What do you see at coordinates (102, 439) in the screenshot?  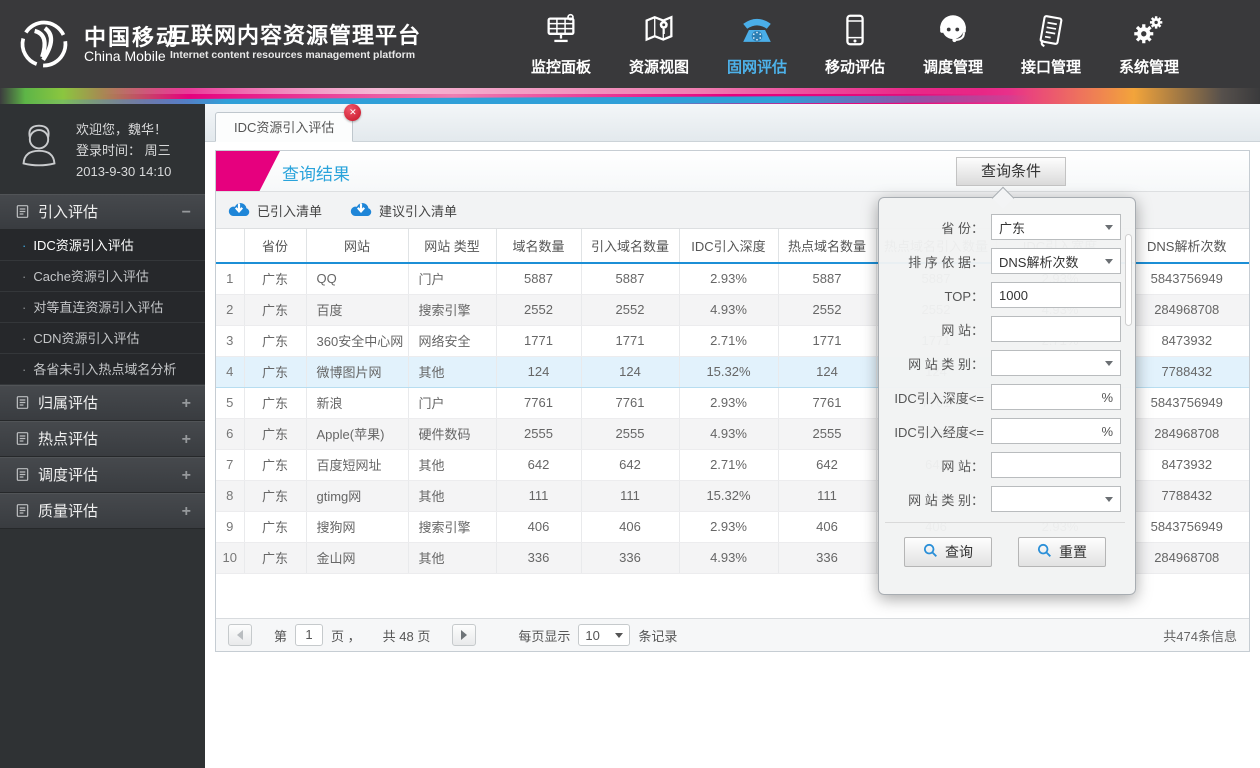 I see `sidebar-section-3: 热点评估 +` at bounding box center [102, 439].